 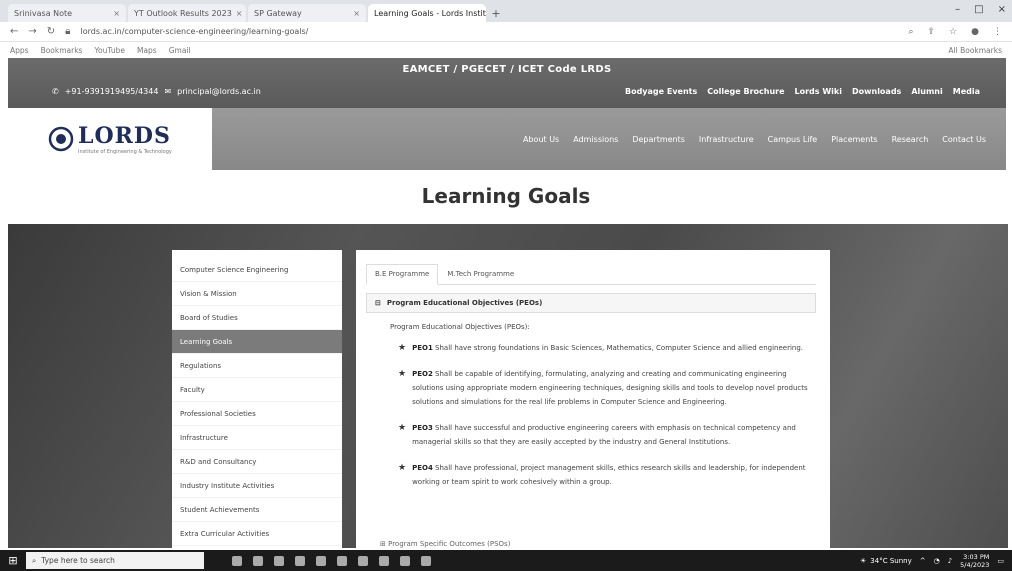 I want to click on sidebar-item: Learning Goals, so click(x=257, y=342).